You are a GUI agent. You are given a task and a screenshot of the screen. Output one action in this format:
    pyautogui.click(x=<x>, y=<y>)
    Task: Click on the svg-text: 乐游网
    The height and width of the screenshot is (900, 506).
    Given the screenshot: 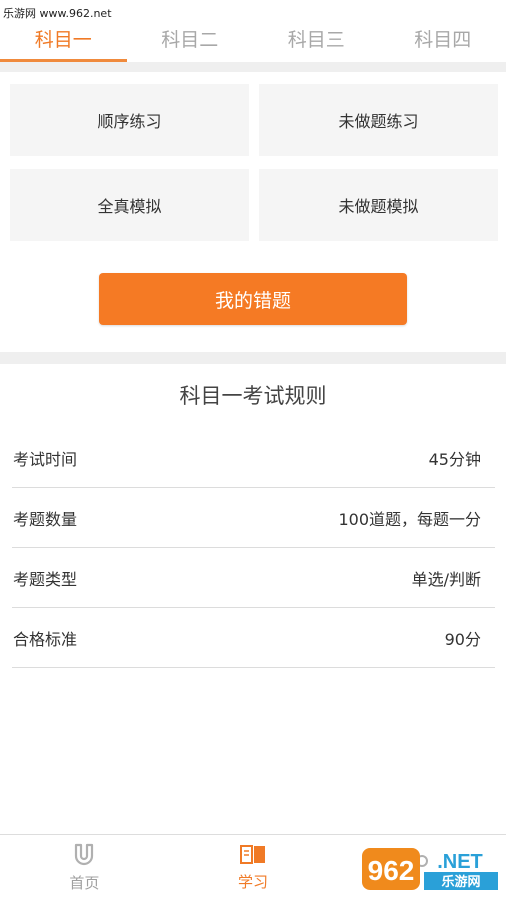 What is the action you would take?
    pyautogui.click(x=460, y=882)
    